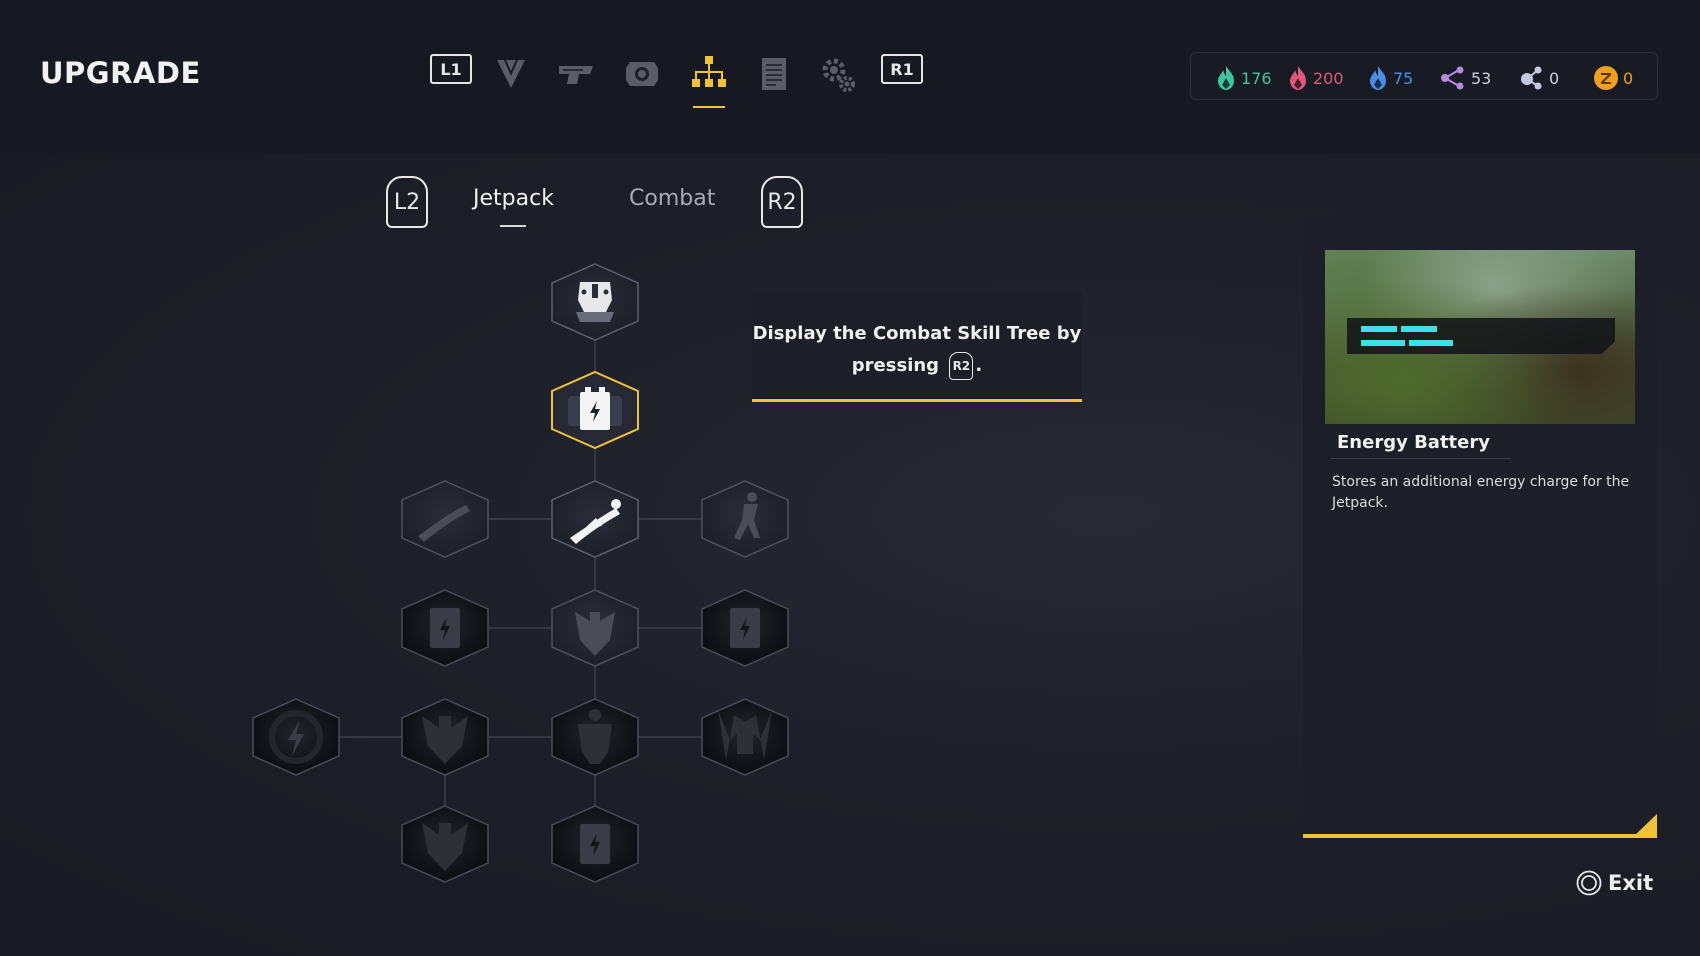 This screenshot has height=956, width=1700. What do you see at coordinates (445, 844) in the screenshot?
I see `skill-node-wings-bottom` at bounding box center [445, 844].